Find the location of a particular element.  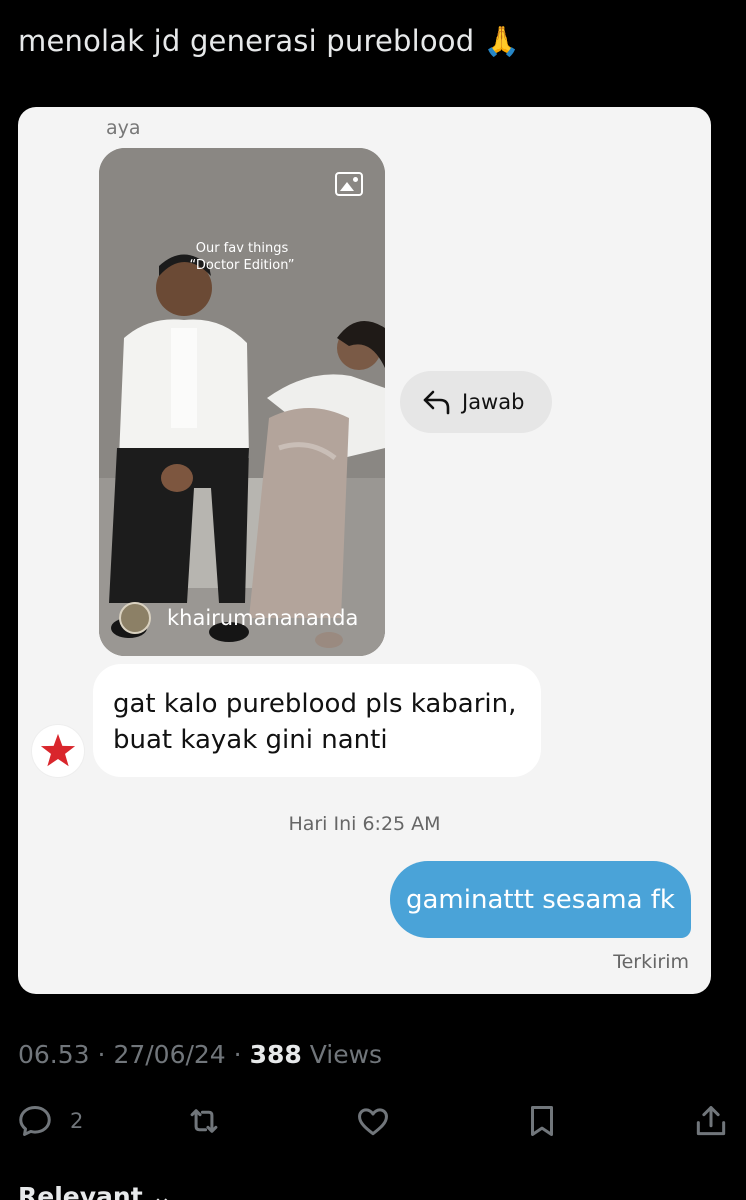

contact-avatar is located at coordinates (58, 751).